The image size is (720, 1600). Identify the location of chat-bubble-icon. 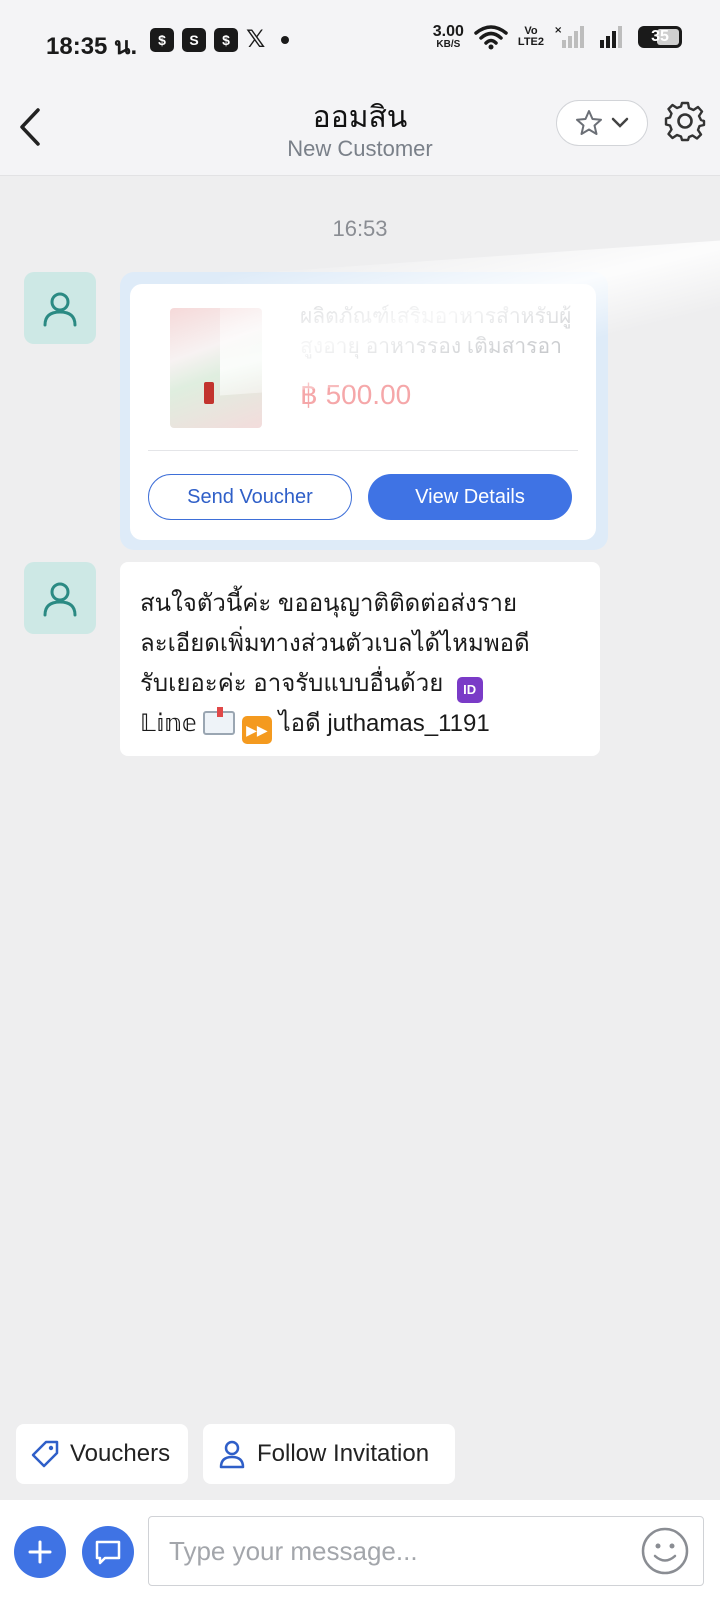
(108, 1552).